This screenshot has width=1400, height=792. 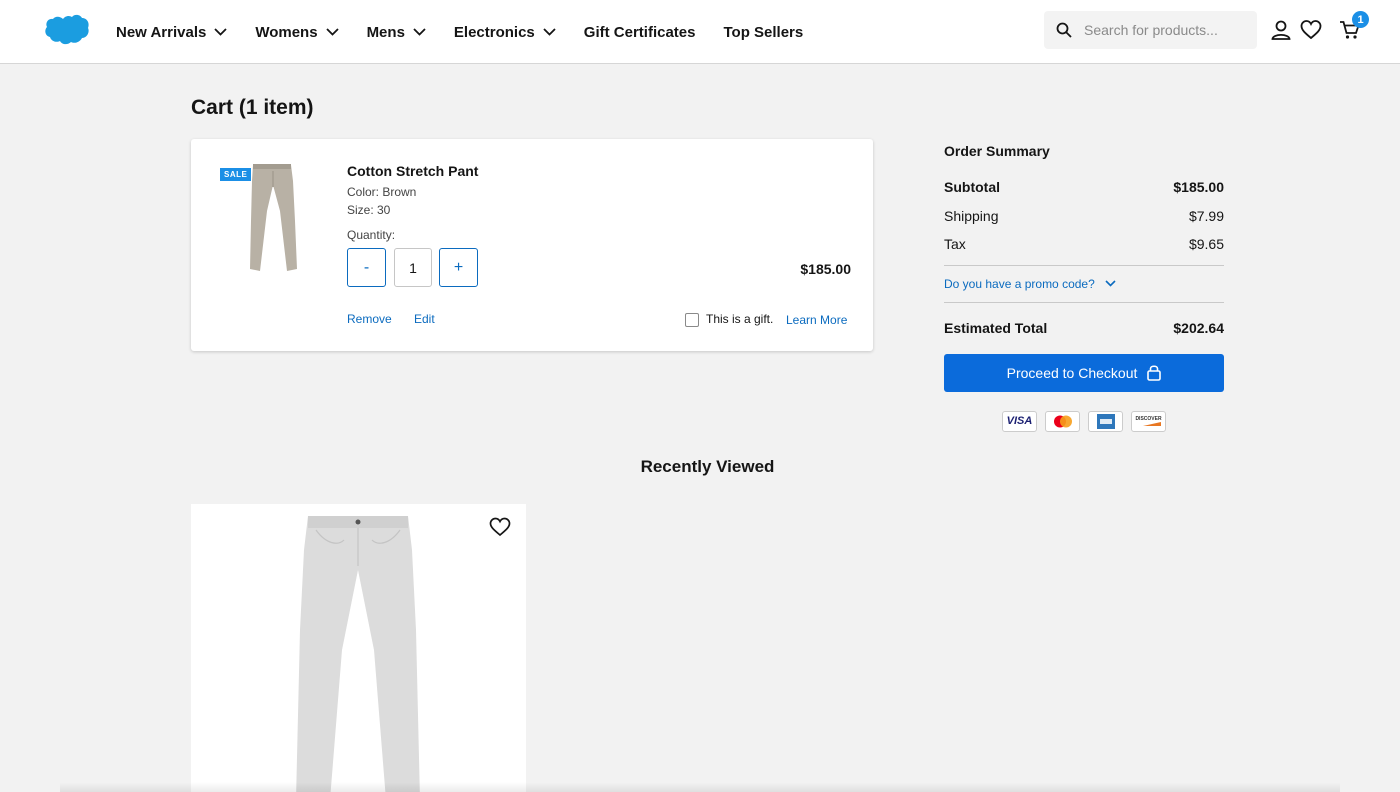 What do you see at coordinates (366, 267) in the screenshot?
I see `decrement-button: -` at bounding box center [366, 267].